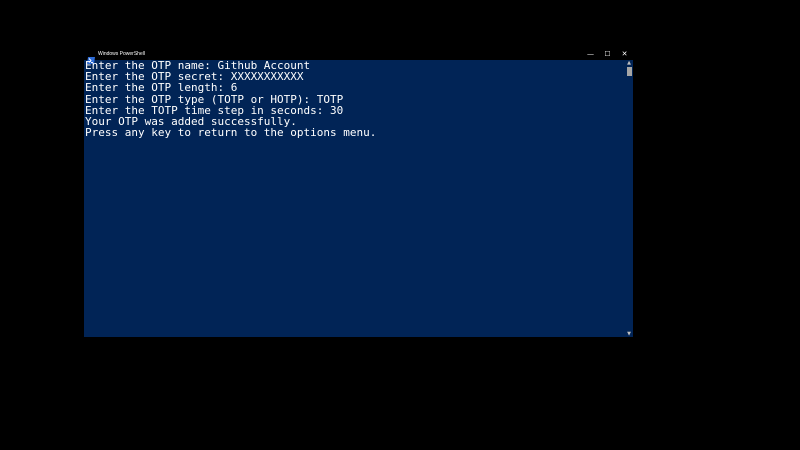 Image resolution: width=800 pixels, height=450 pixels. I want to click on scroll-down-arrow-icon: ▼, so click(629, 334).